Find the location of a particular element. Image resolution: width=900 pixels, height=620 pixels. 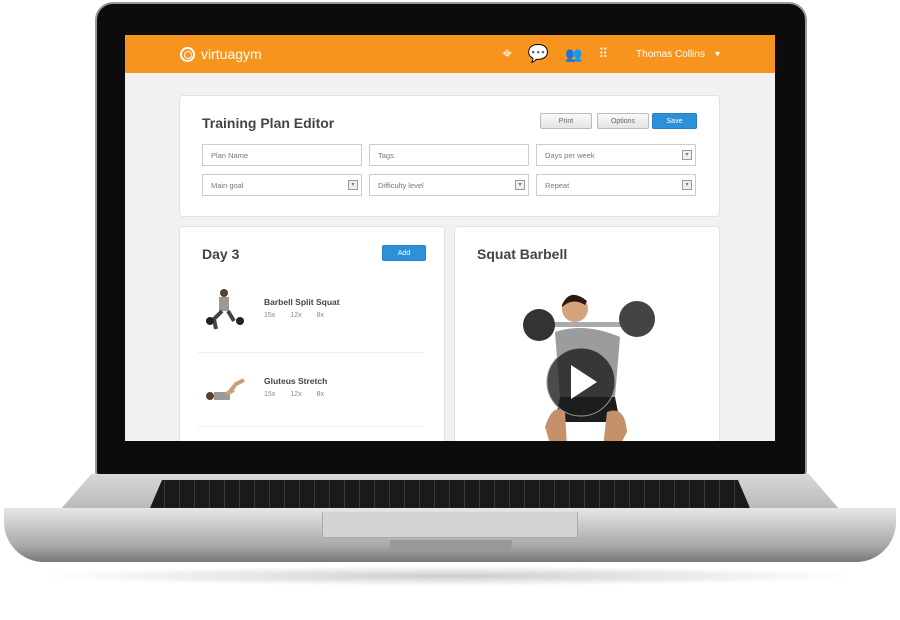

day-title: Day 3 is located at coordinates (221, 254).